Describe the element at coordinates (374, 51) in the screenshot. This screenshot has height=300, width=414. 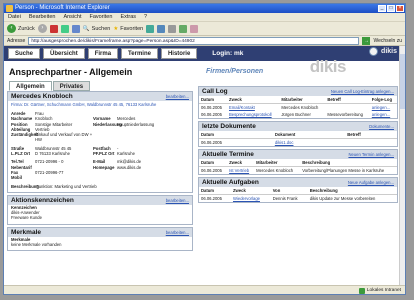
I see `brand-logo-icon` at that location.